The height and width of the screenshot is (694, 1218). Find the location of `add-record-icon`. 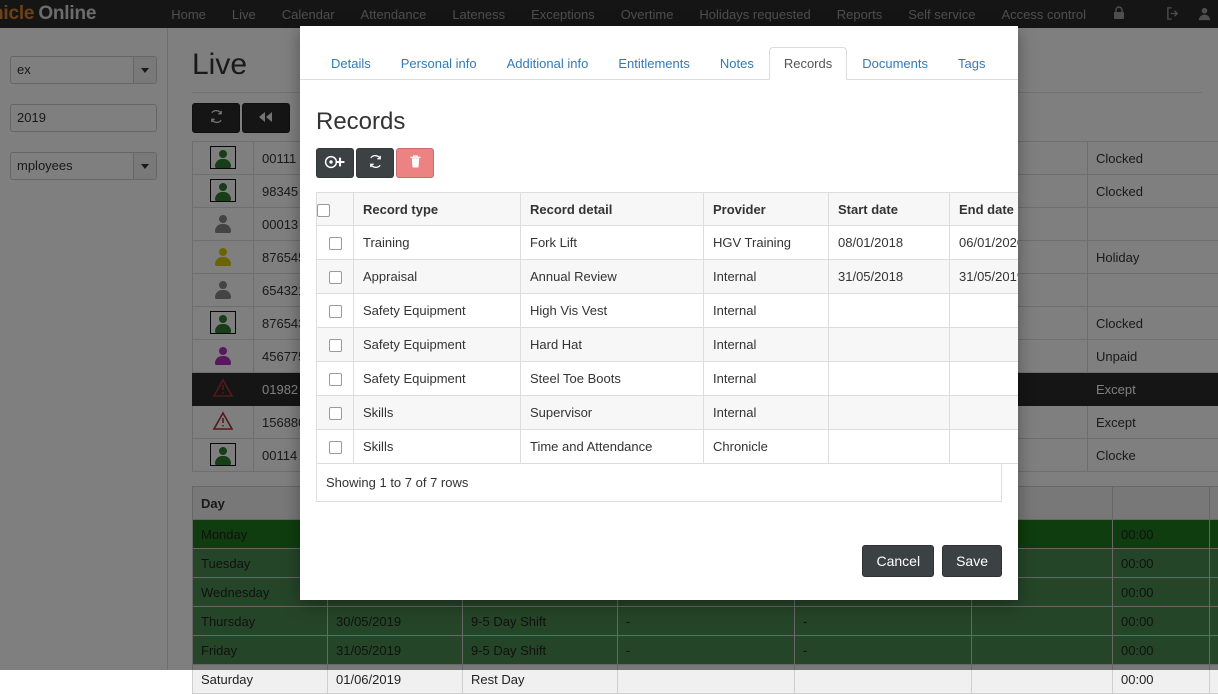

add-record-icon is located at coordinates (335, 163).